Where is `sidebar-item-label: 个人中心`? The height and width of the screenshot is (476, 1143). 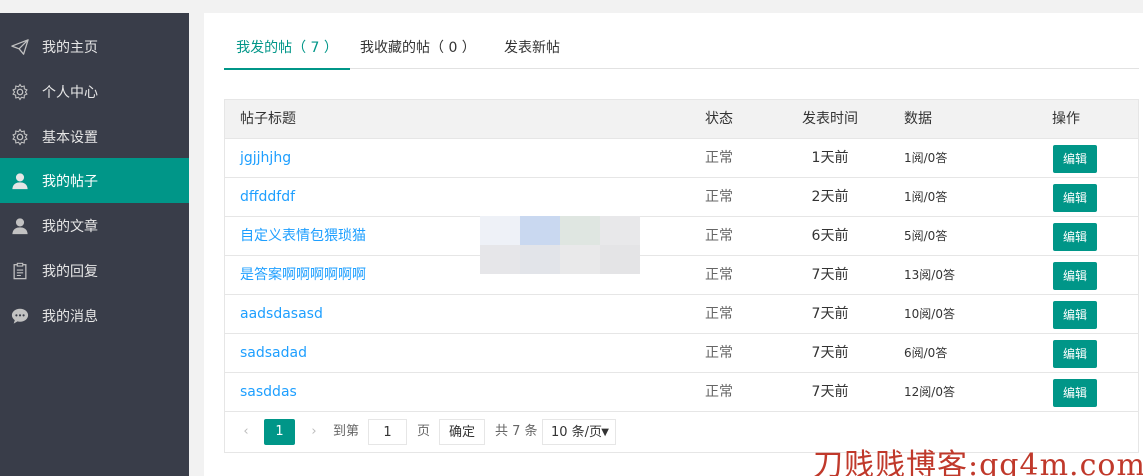 sidebar-item-label: 个人中心 is located at coordinates (70, 92).